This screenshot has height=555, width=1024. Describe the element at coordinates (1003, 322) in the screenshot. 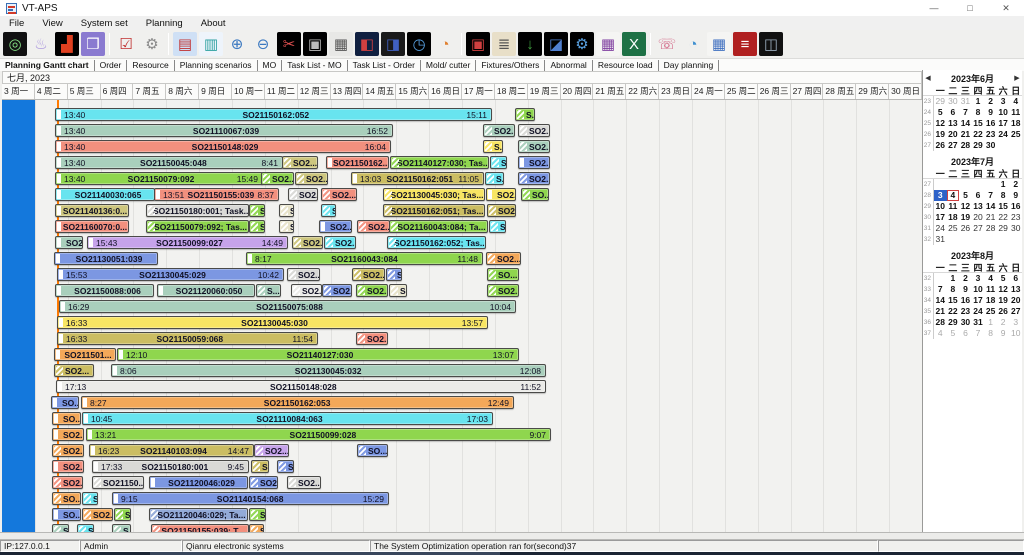

I see `calendar-day: 2` at that location.